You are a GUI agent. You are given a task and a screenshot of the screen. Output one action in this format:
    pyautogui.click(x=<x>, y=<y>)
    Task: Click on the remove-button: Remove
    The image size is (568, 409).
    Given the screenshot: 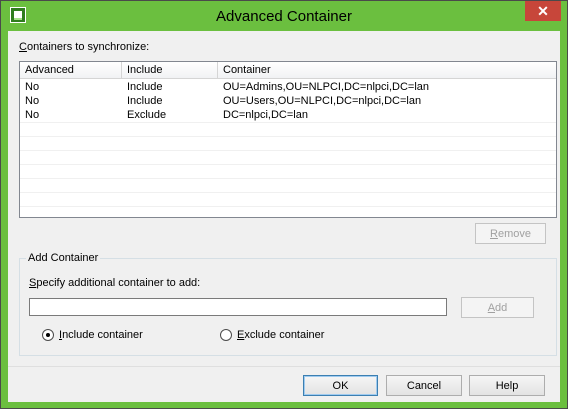 What is the action you would take?
    pyautogui.click(x=510, y=233)
    